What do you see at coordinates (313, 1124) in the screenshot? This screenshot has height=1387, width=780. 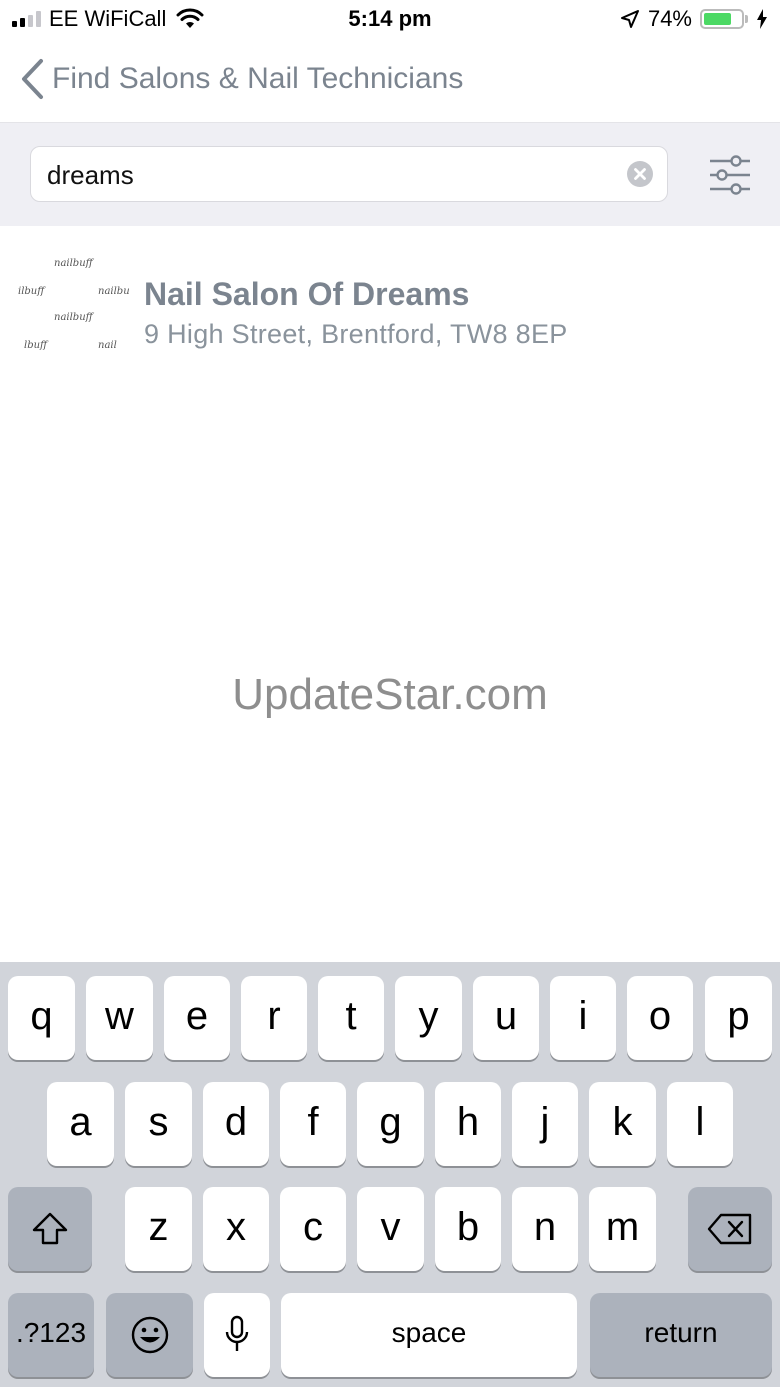 I see `key-f: f` at bounding box center [313, 1124].